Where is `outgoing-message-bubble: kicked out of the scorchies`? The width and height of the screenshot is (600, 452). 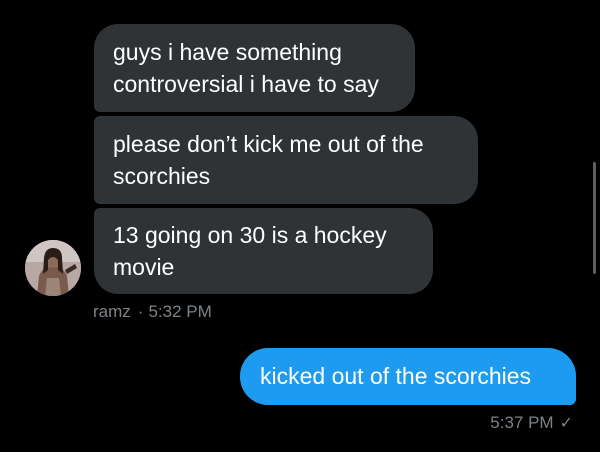 outgoing-message-bubble: kicked out of the scorchies is located at coordinates (408, 376).